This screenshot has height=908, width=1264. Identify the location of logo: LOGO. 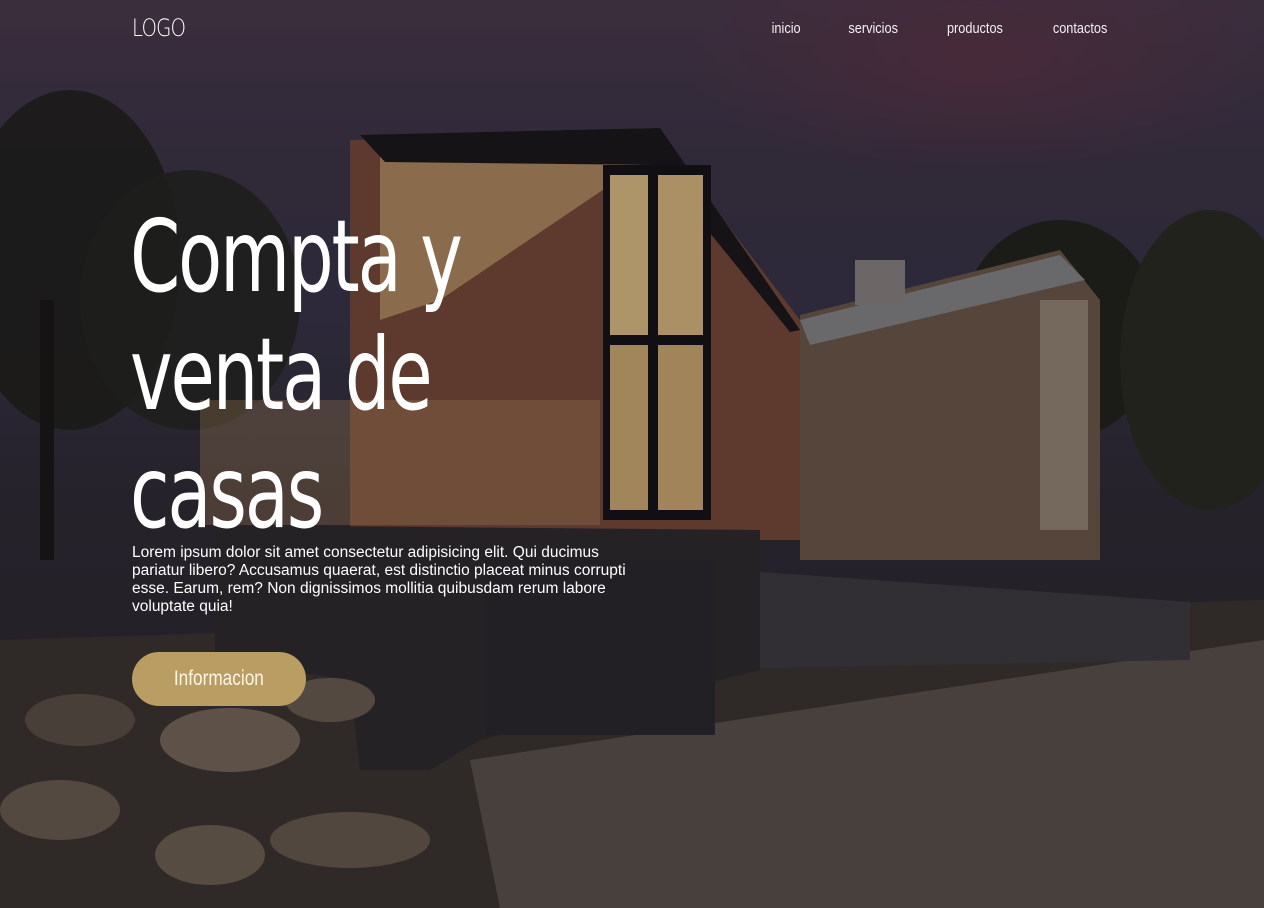
(159, 28).